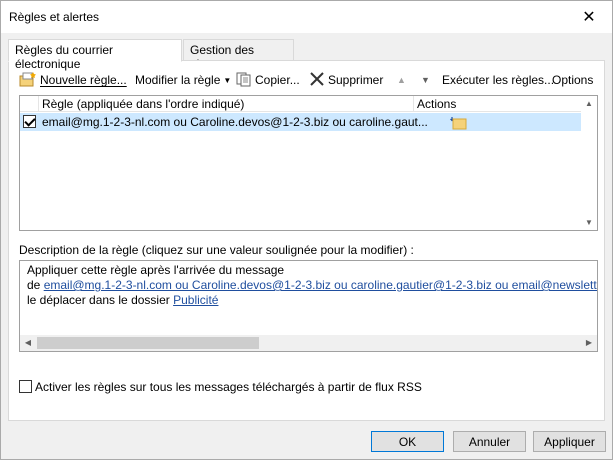 This screenshot has height=460, width=613. Describe the element at coordinates (317, 80) in the screenshot. I see `delete-icon` at that location.